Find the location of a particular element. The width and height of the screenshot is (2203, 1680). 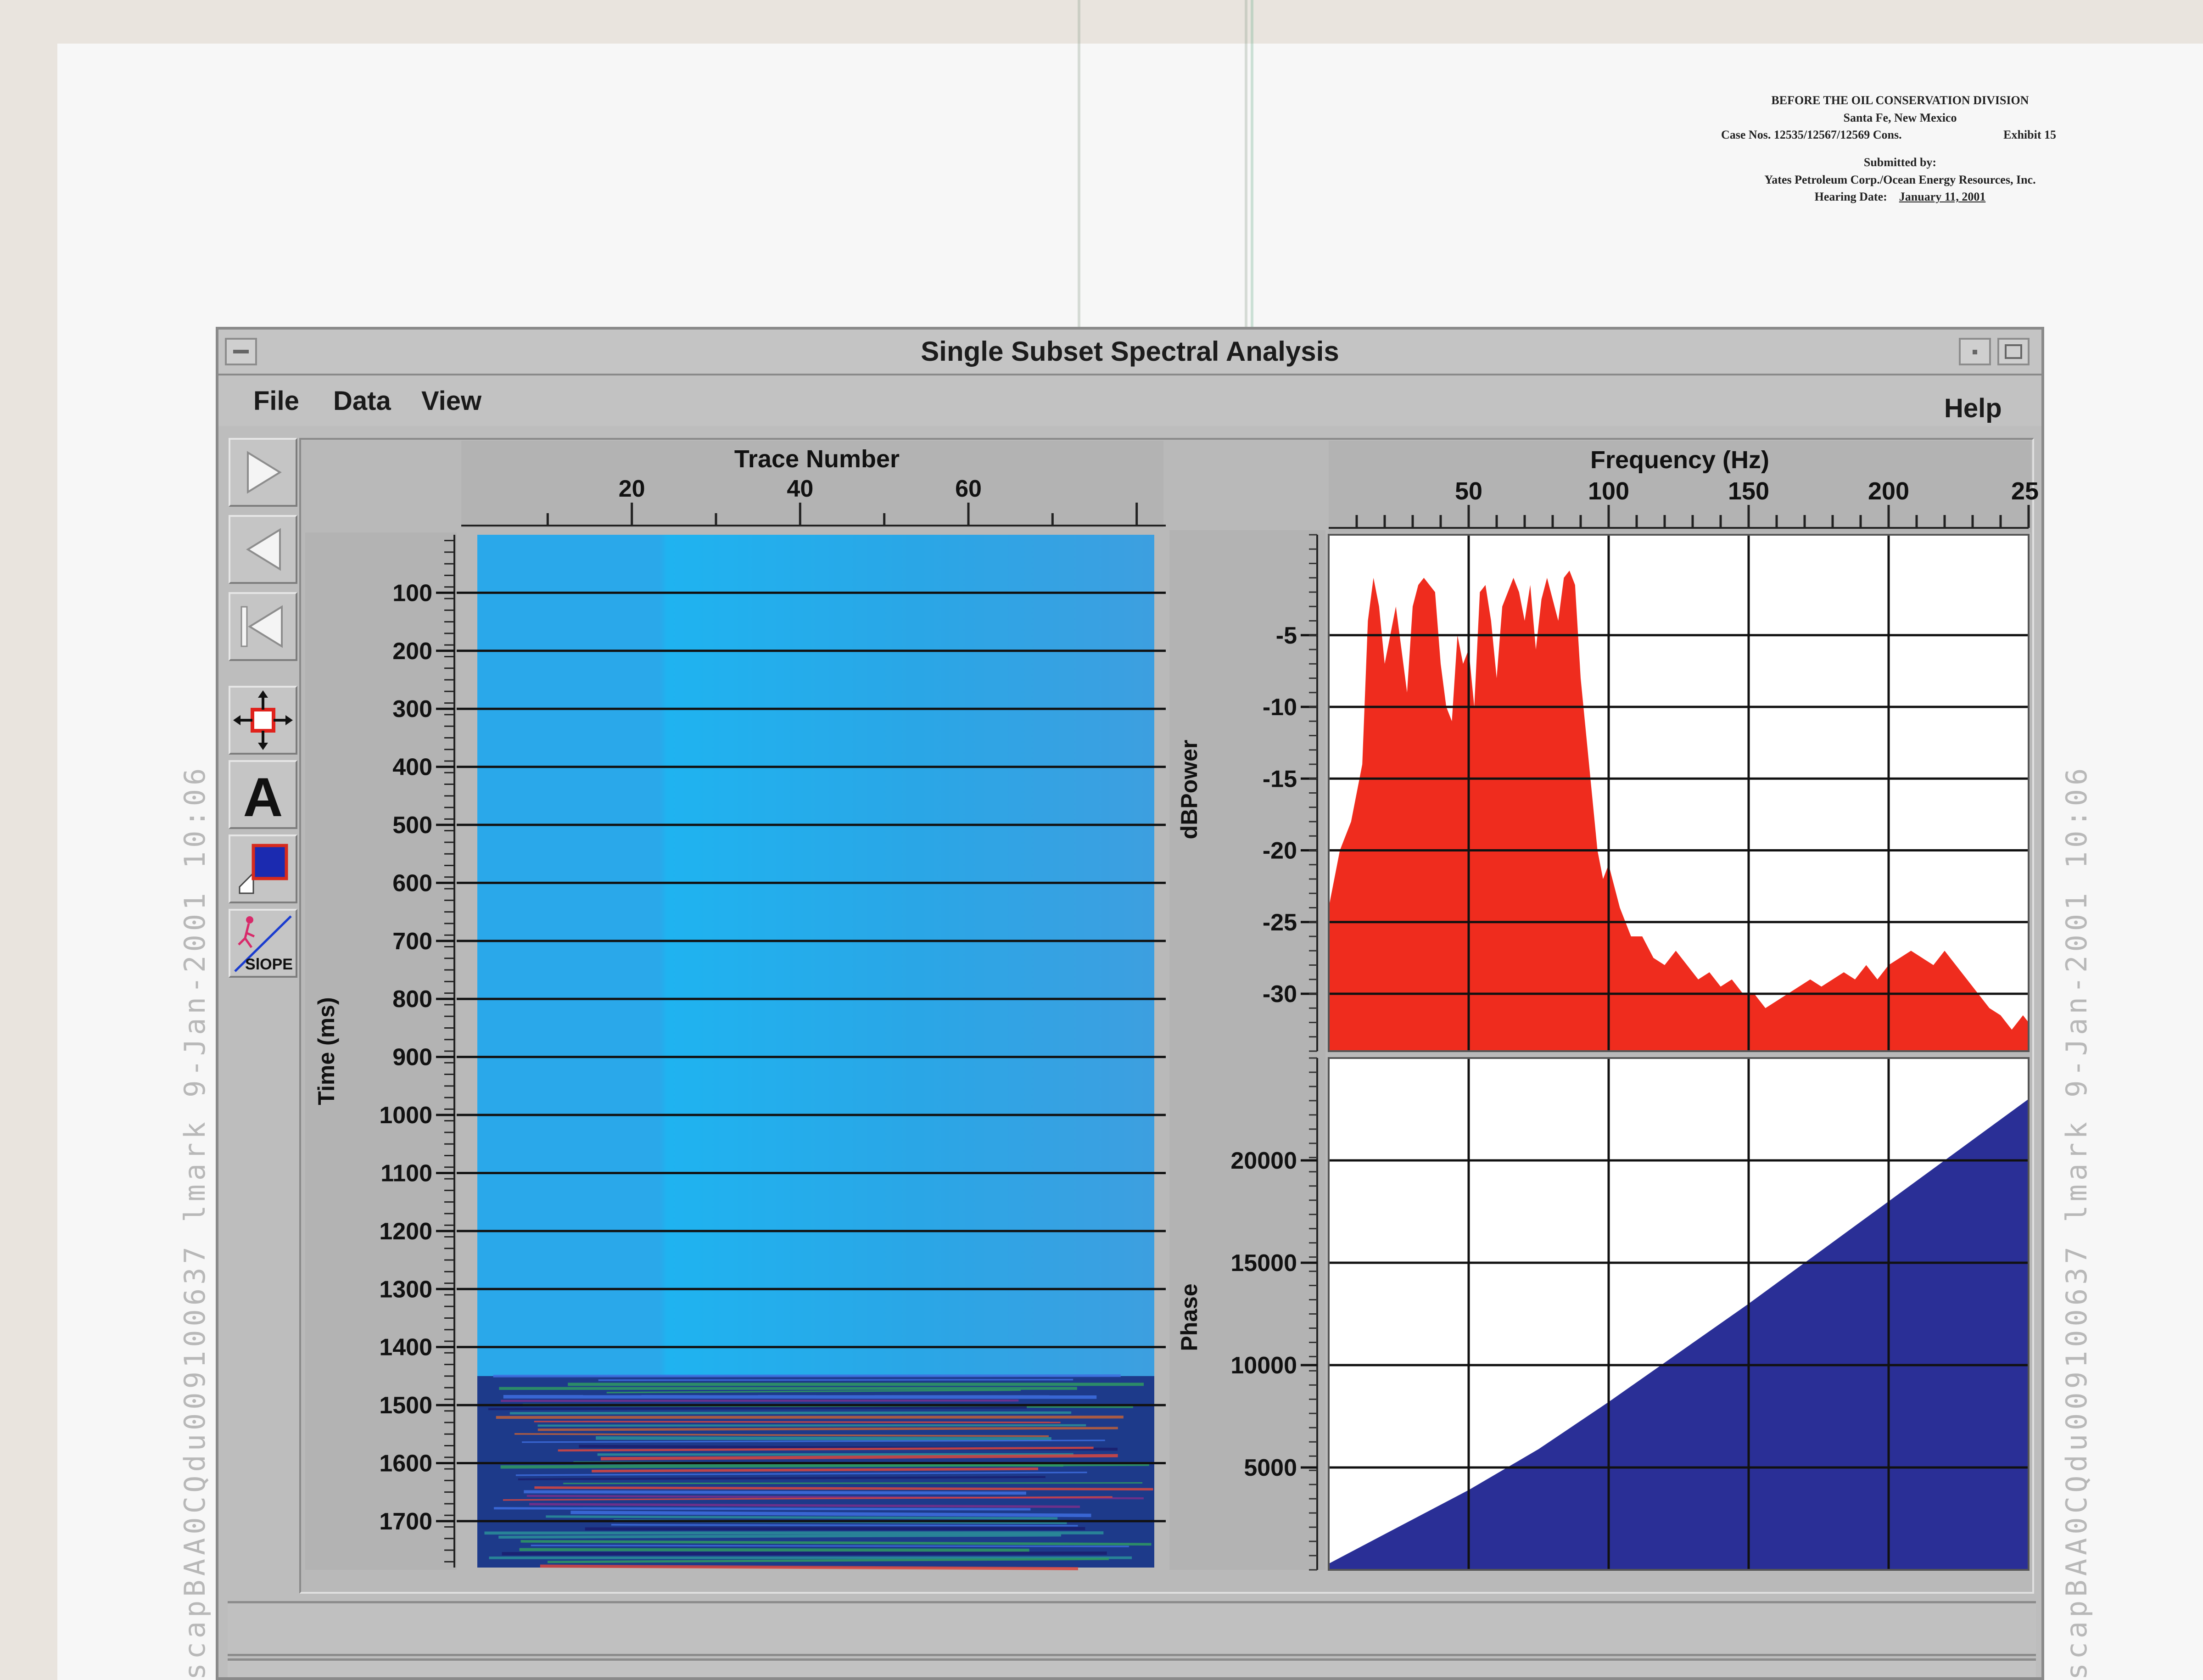

time-tick-label: 800 is located at coordinates (412, 999).